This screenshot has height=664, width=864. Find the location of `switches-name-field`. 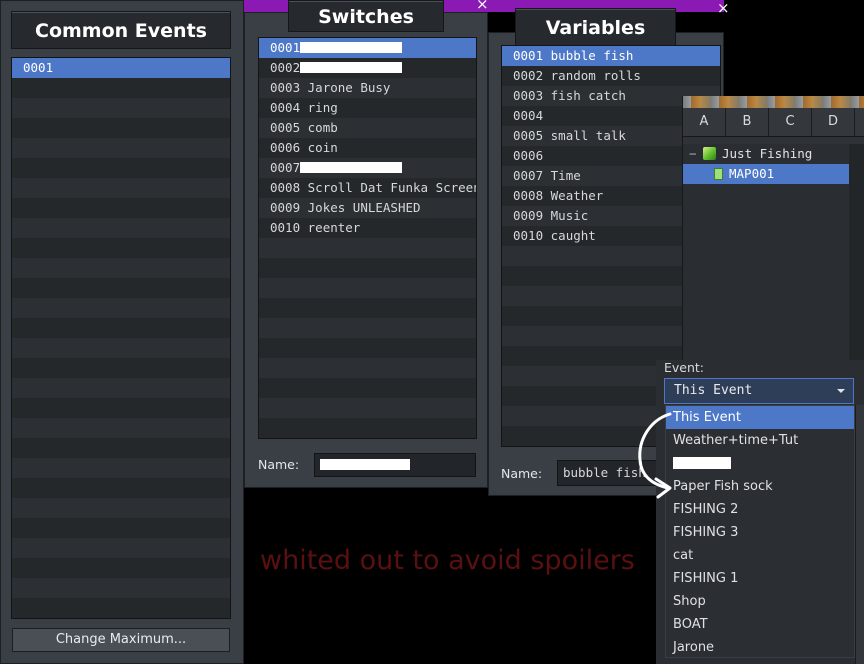

switches-name-field is located at coordinates (395, 465).